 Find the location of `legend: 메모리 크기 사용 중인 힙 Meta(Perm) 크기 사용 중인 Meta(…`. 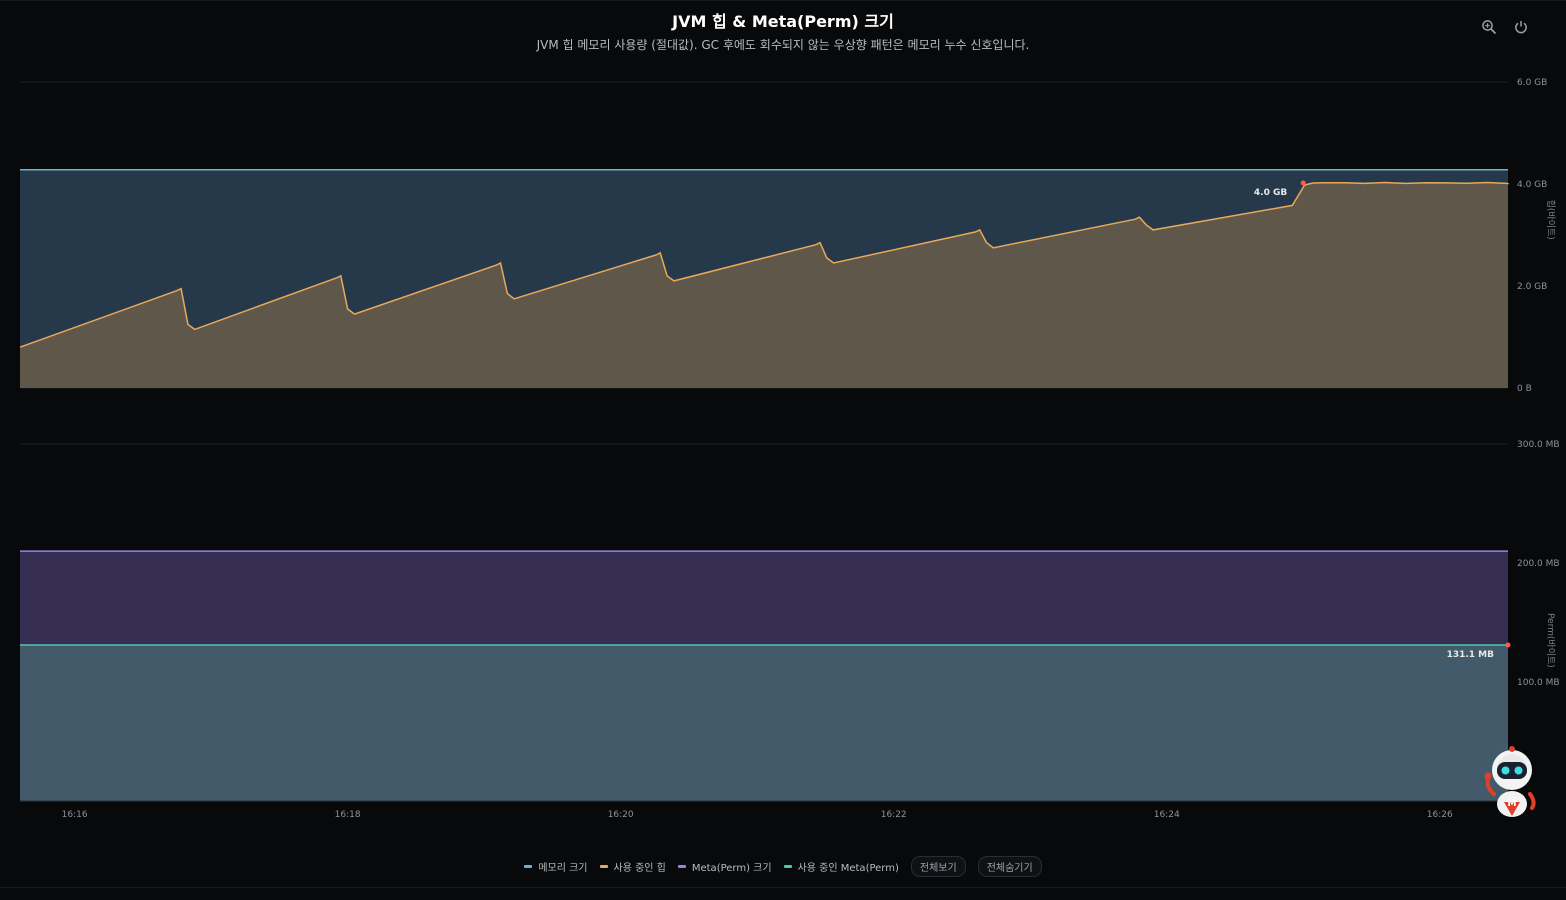

legend: 메모리 크기 사용 중인 힙 Meta(Perm) 크기 사용 중인 Meta(… is located at coordinates (783, 866).